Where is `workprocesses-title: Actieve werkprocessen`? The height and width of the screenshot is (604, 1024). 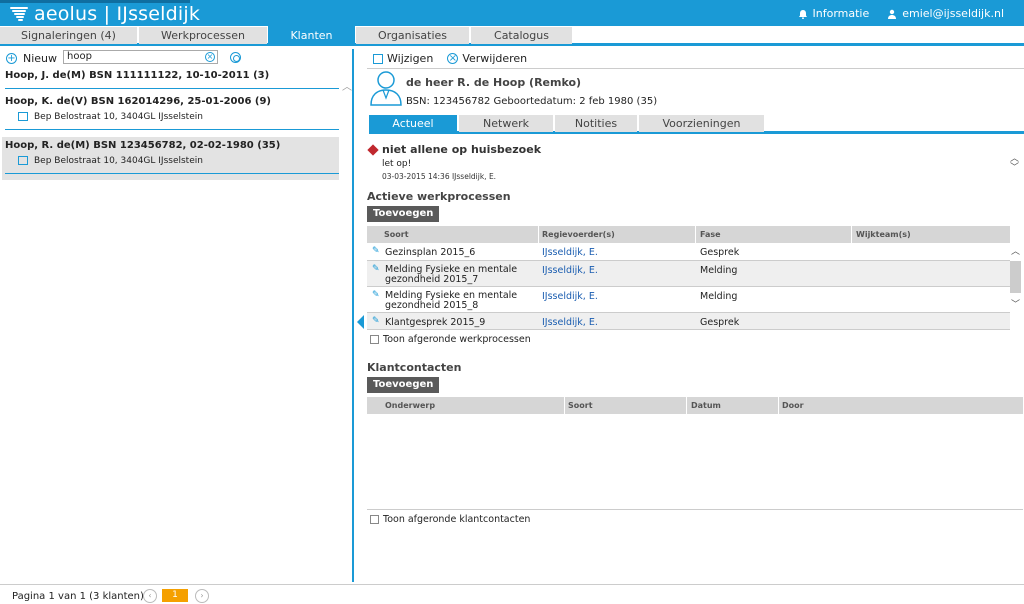 workprocesses-title: Actieve werkprocessen is located at coordinates (439, 196).